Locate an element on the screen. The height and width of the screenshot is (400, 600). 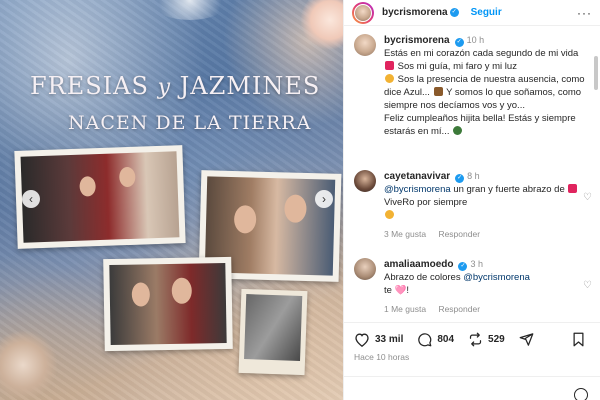
turtle-emoji-icon is located at coordinates (458, 130).